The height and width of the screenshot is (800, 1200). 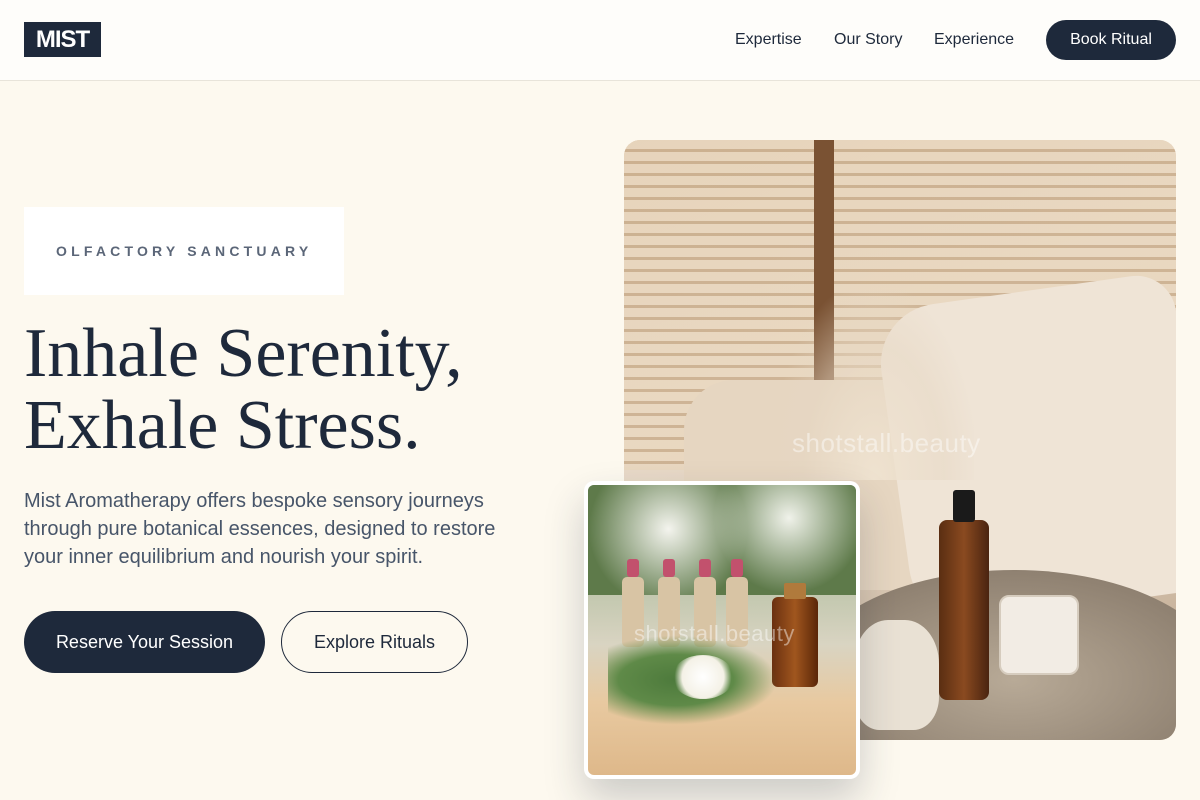 I want to click on candle-holder, so click(x=896, y=675).